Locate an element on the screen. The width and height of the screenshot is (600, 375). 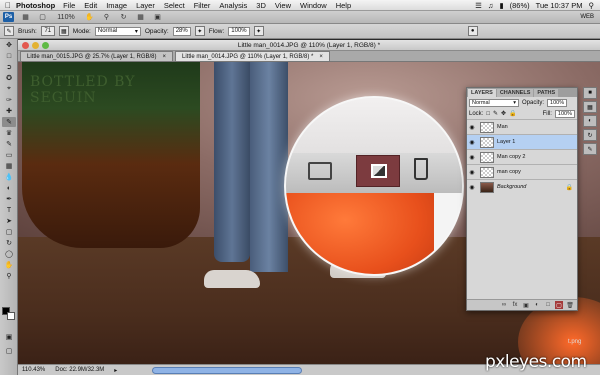
screen-mode-icon: ▣ is located at coordinates (157, 17).